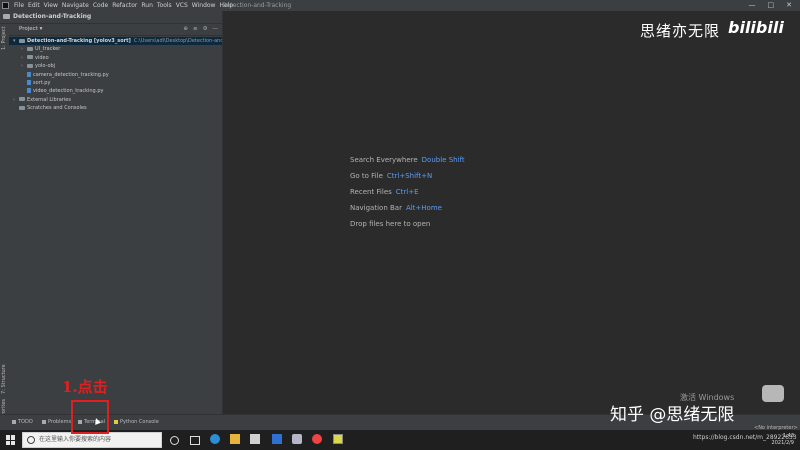  I want to click on app-logo-icon, so click(5, 5).